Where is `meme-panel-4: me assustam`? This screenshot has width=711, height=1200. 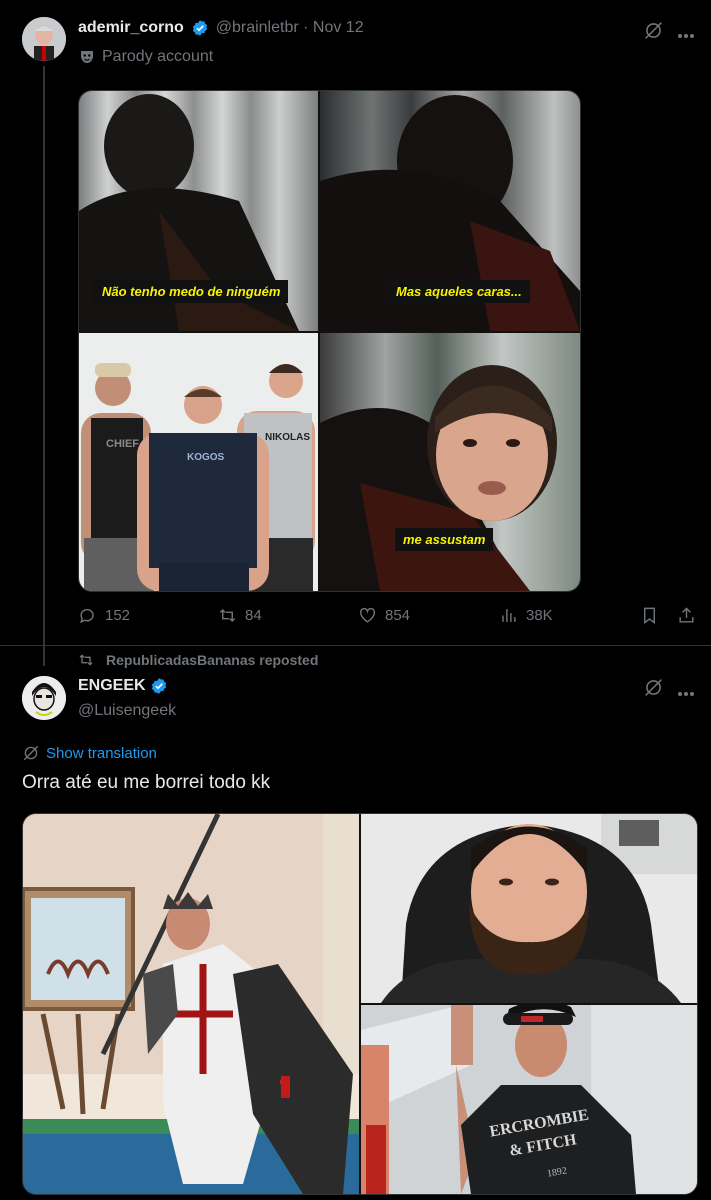 meme-panel-4: me assustam is located at coordinates (450, 462).